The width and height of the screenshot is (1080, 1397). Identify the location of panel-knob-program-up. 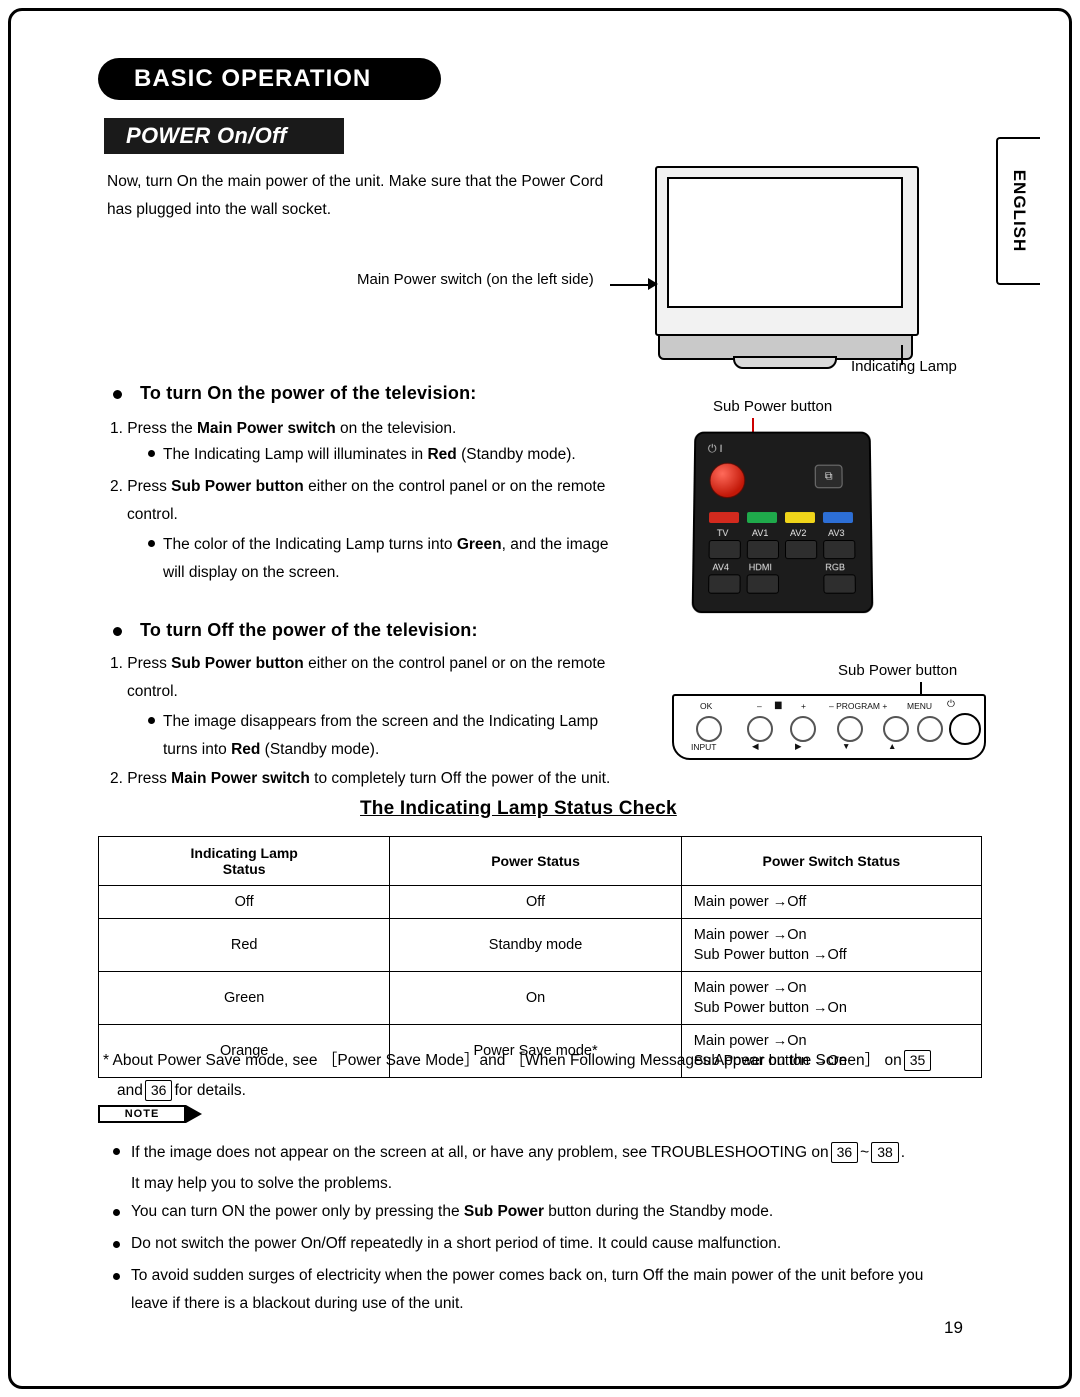
(896, 729).